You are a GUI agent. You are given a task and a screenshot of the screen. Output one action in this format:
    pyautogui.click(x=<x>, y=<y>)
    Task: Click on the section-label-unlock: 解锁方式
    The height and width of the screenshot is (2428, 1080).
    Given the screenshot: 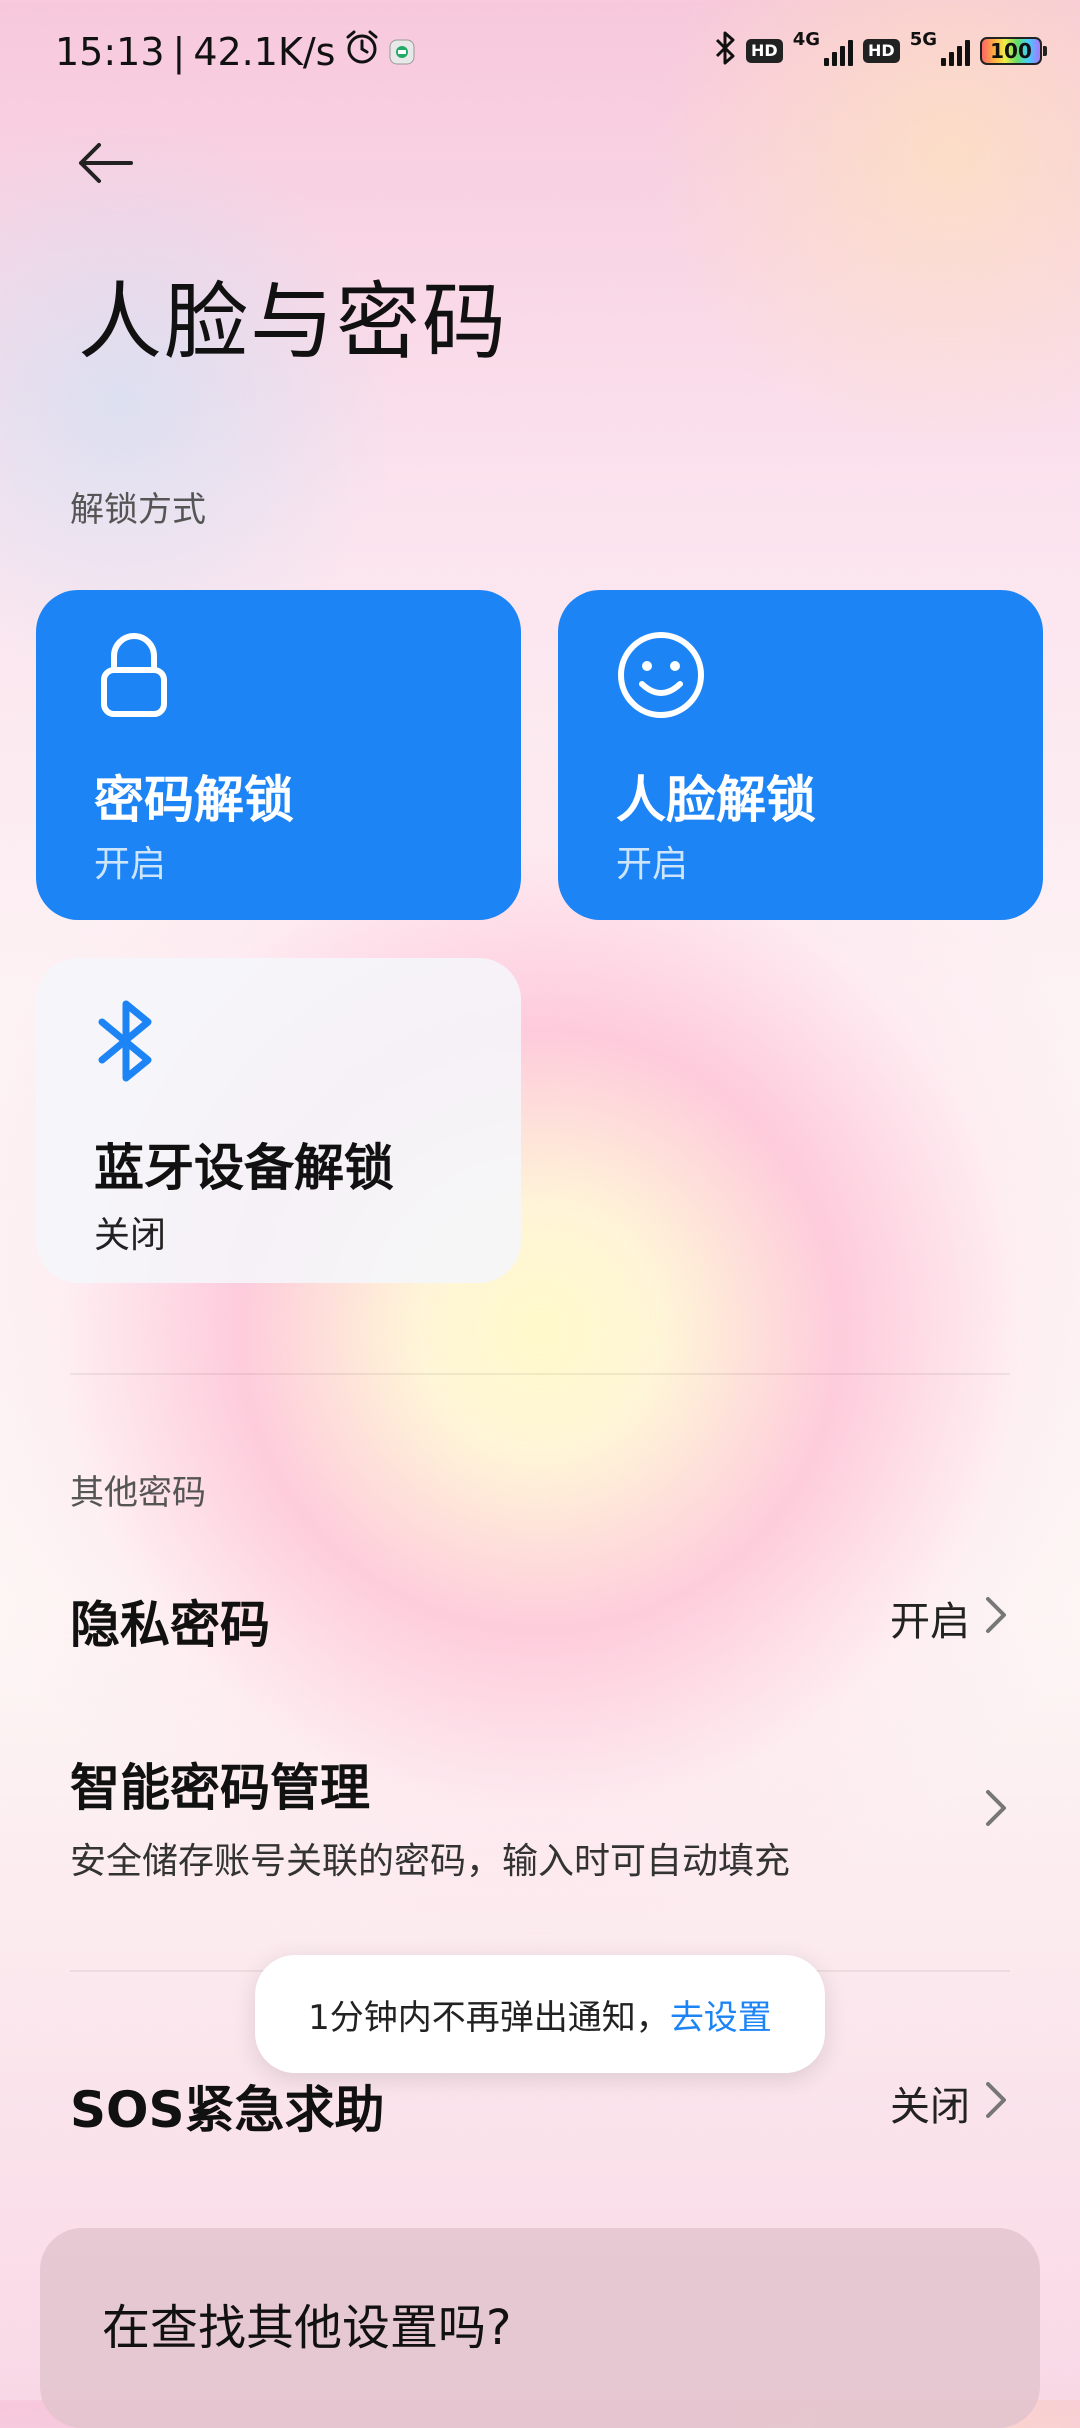 What is the action you would take?
    pyautogui.click(x=138, y=510)
    